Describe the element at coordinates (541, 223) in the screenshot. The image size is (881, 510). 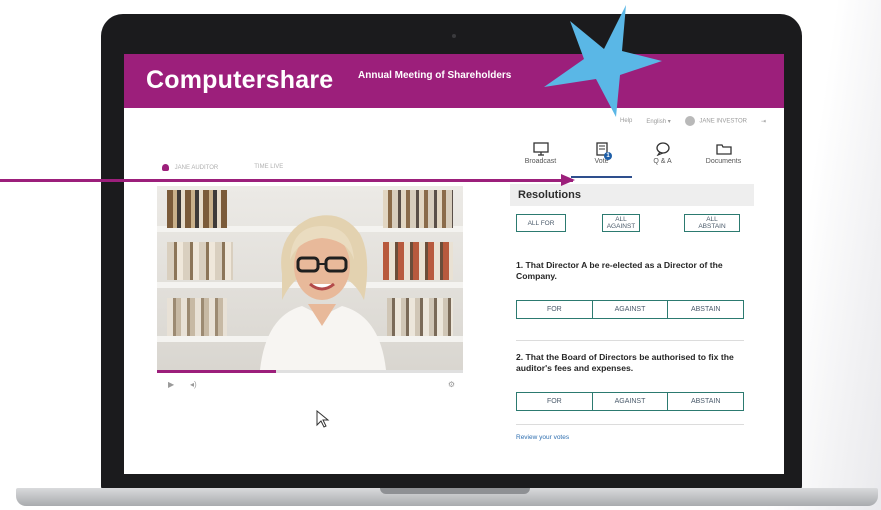
I see `all-for-button: ALL FOR` at that location.